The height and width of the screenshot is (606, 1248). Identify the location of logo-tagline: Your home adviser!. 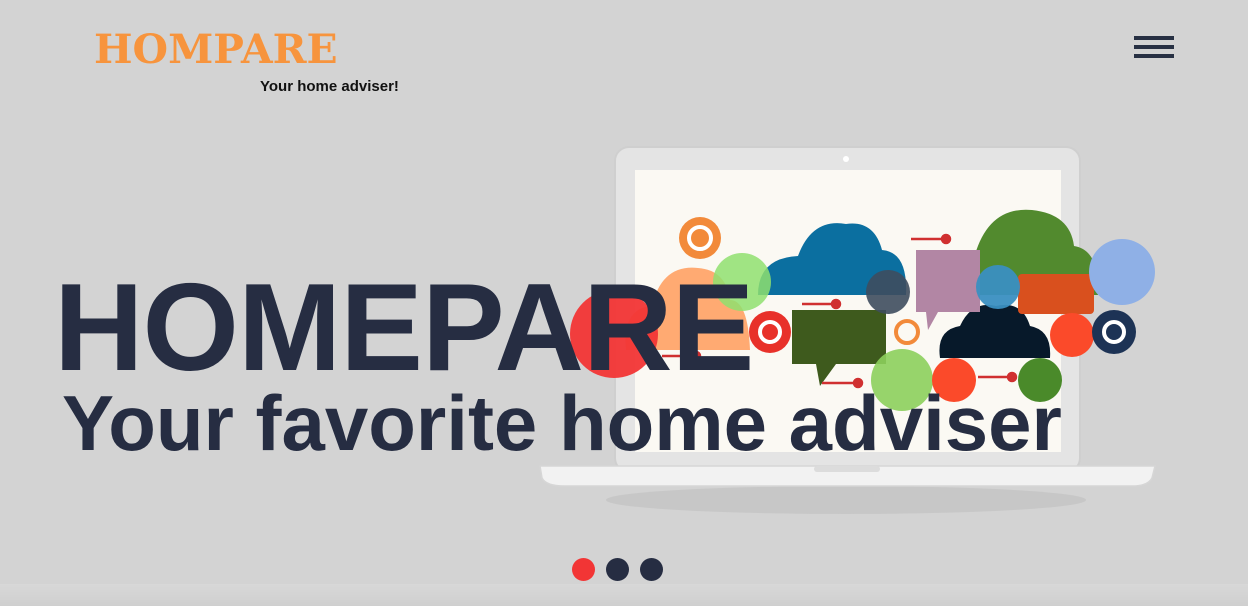
(329, 86).